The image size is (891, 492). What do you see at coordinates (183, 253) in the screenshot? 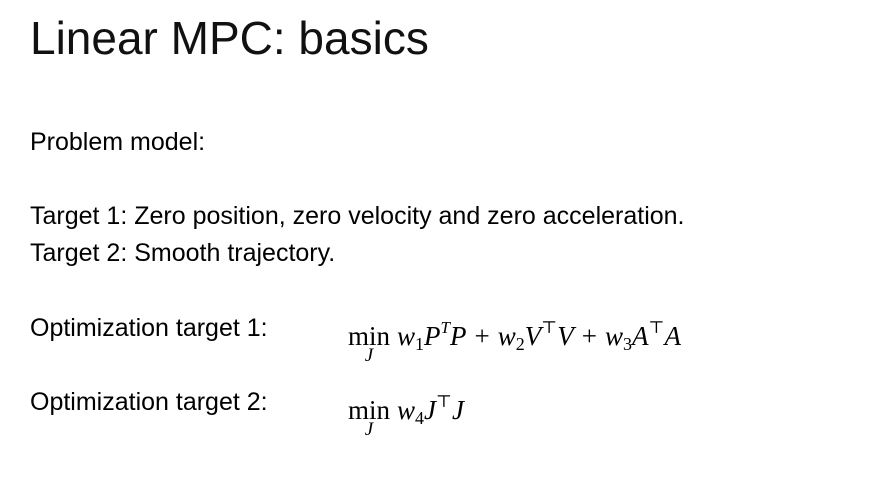
I see `target-2-text: Target 2: Smooth trajectory.` at bounding box center [183, 253].